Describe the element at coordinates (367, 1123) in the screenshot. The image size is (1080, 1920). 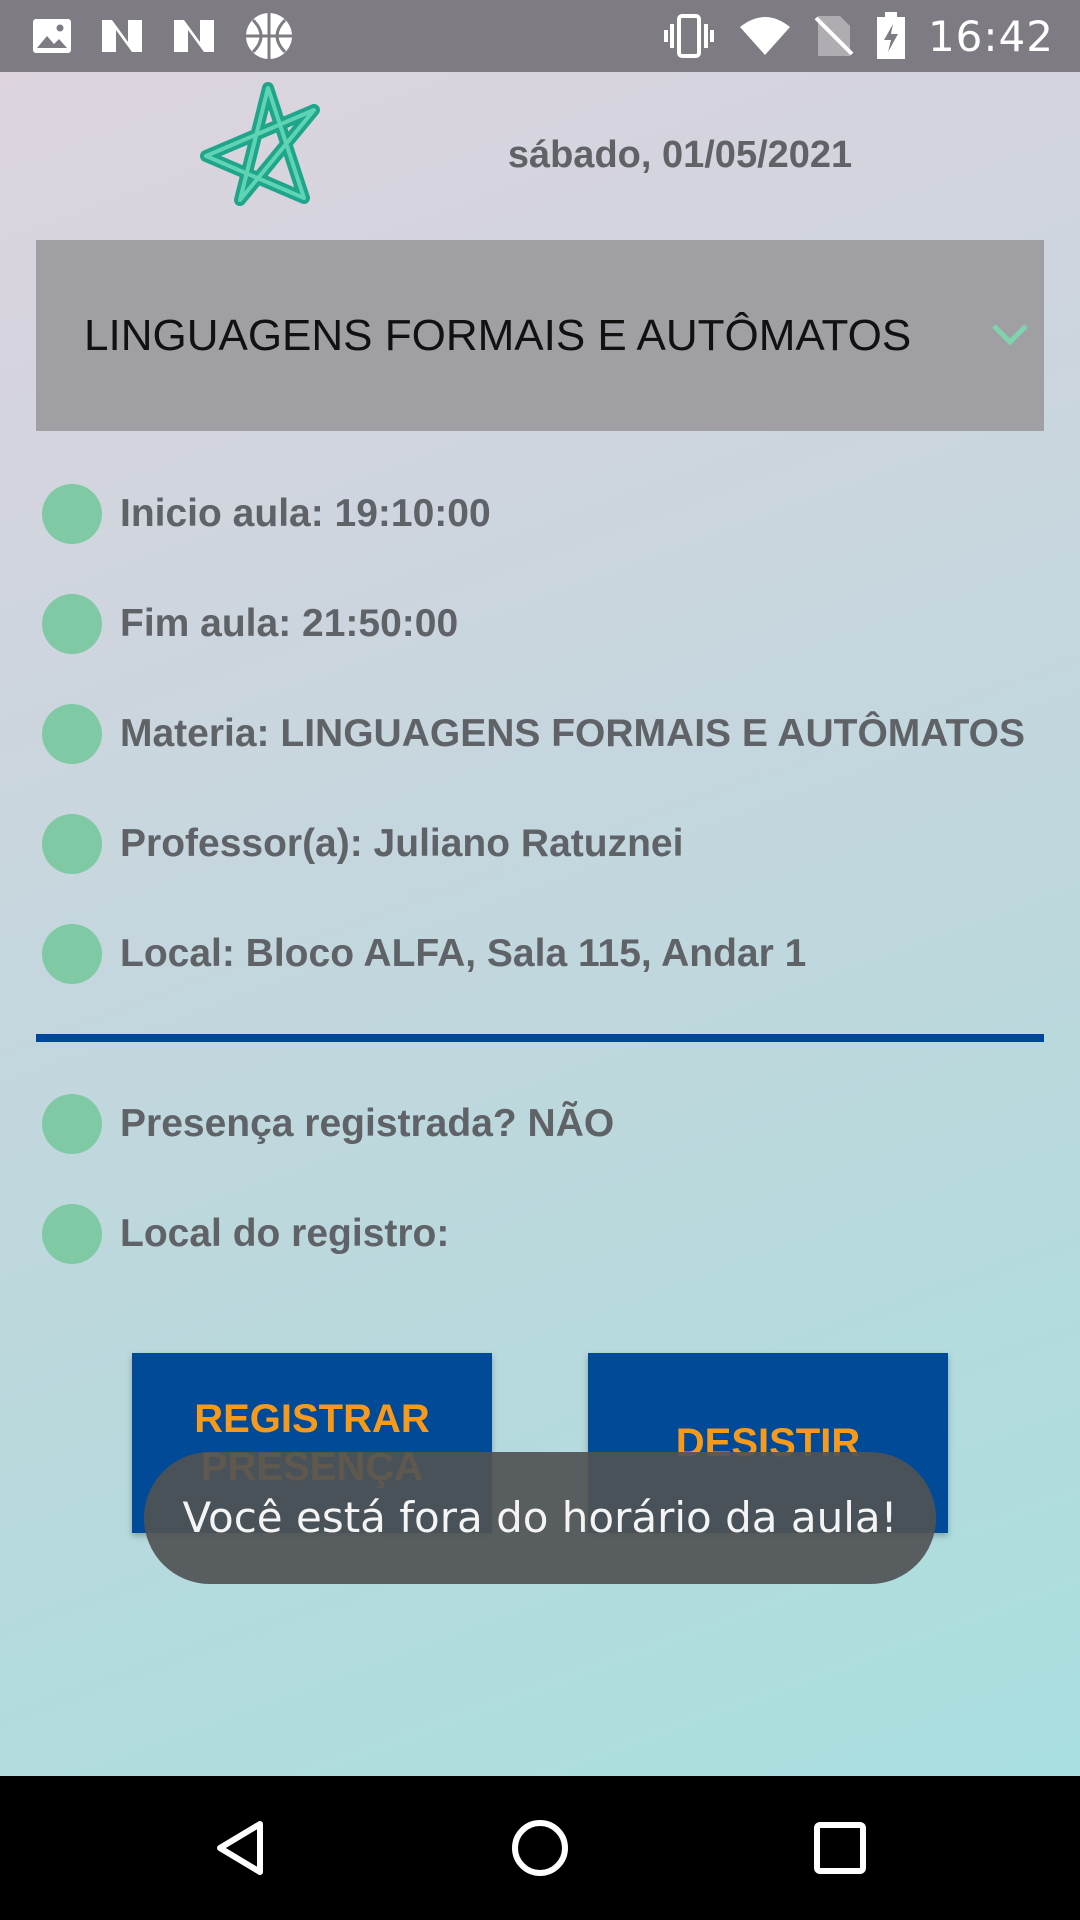
I see `attendance-status-text: Presença registrada? NÃO` at that location.